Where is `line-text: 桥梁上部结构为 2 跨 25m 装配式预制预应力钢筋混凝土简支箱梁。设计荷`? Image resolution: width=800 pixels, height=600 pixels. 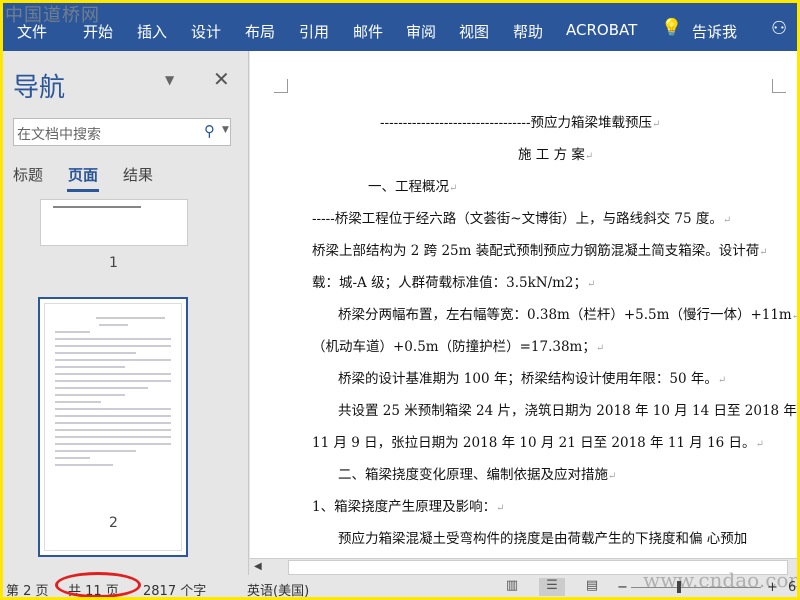
line-text: 桥梁上部结构为 2 跨 25m 装配式预制预应力钢筋混凝土简支箱梁。设计荷 is located at coordinates (536, 251).